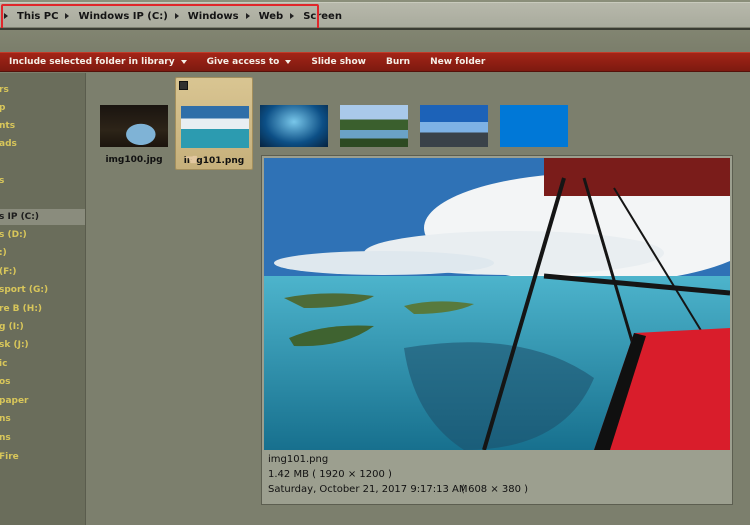 The height and width of the screenshot is (525, 750). Describe the element at coordinates (19, 217) in the screenshot. I see `nav-item-label: s IP (C:)` at that location.